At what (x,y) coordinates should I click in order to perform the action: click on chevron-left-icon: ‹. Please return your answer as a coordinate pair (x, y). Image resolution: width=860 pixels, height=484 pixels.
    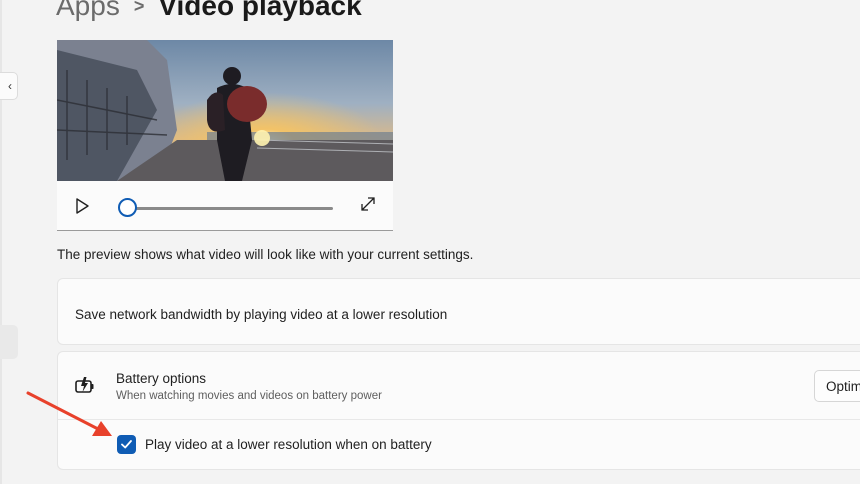
    Looking at the image, I should click on (10, 86).